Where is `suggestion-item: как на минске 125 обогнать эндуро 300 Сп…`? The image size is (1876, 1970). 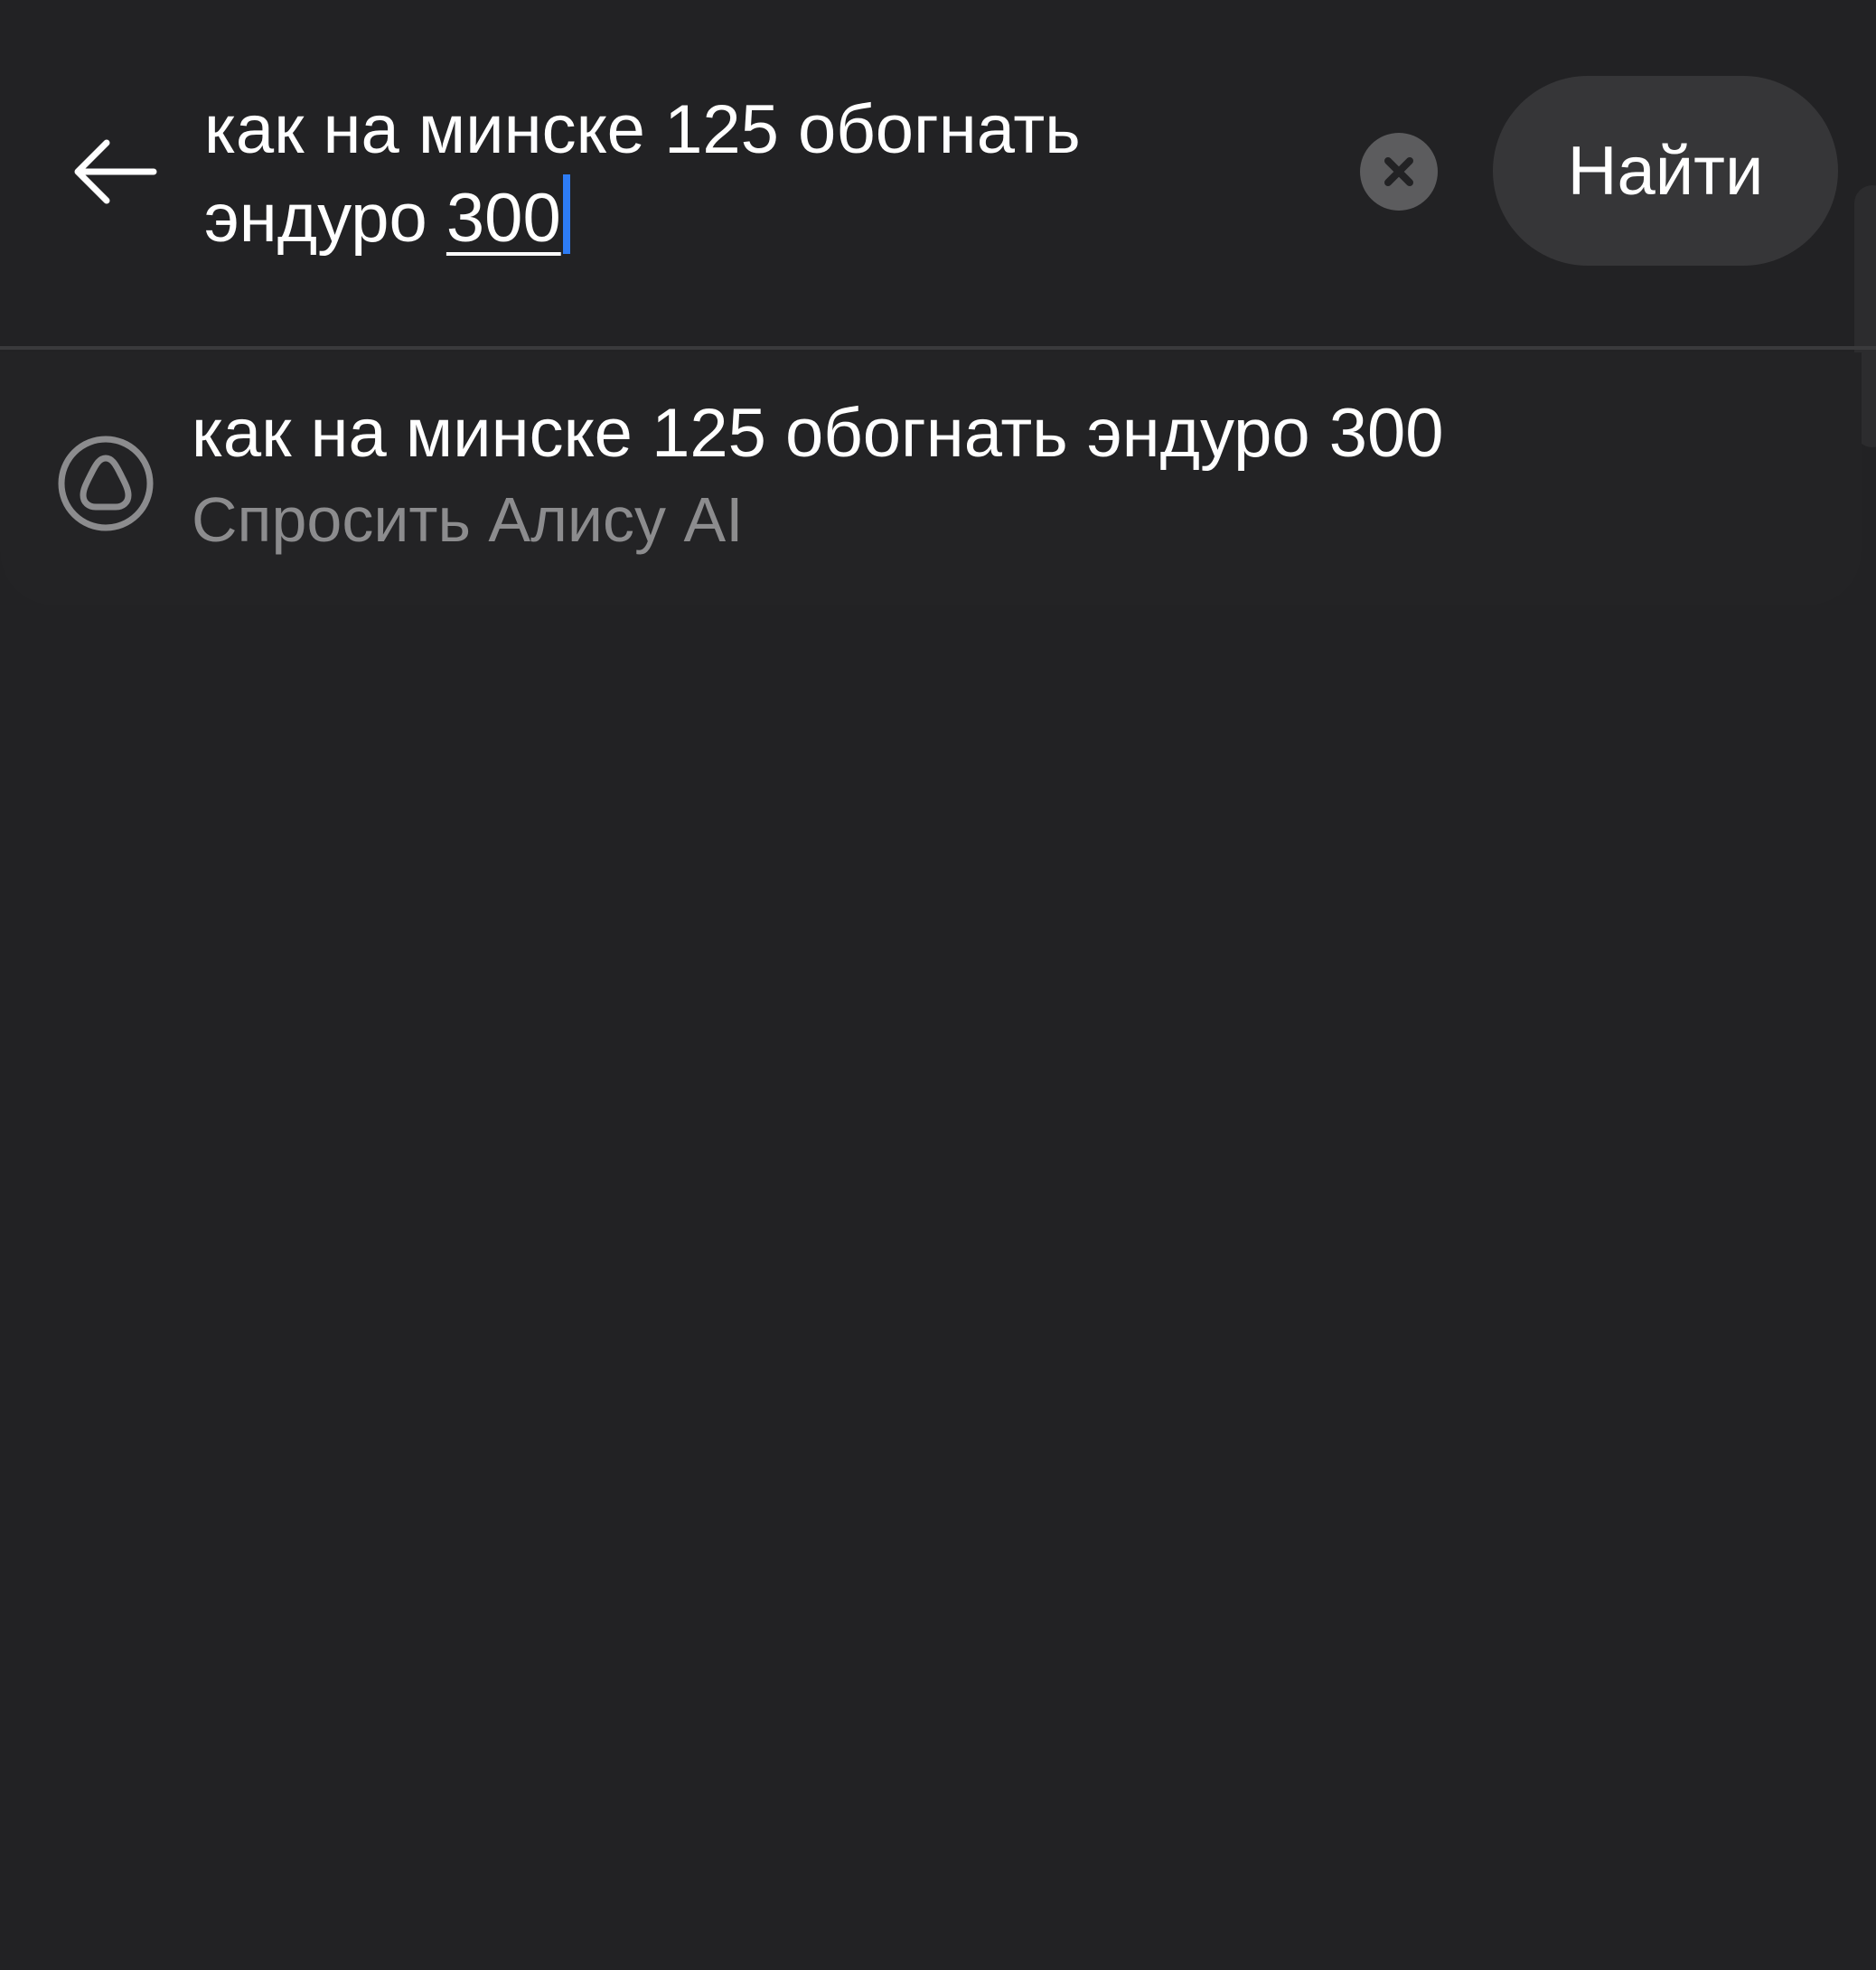
suggestion-item: как на минске 125 обогнать эндуро 300 Сп… is located at coordinates (931, 478).